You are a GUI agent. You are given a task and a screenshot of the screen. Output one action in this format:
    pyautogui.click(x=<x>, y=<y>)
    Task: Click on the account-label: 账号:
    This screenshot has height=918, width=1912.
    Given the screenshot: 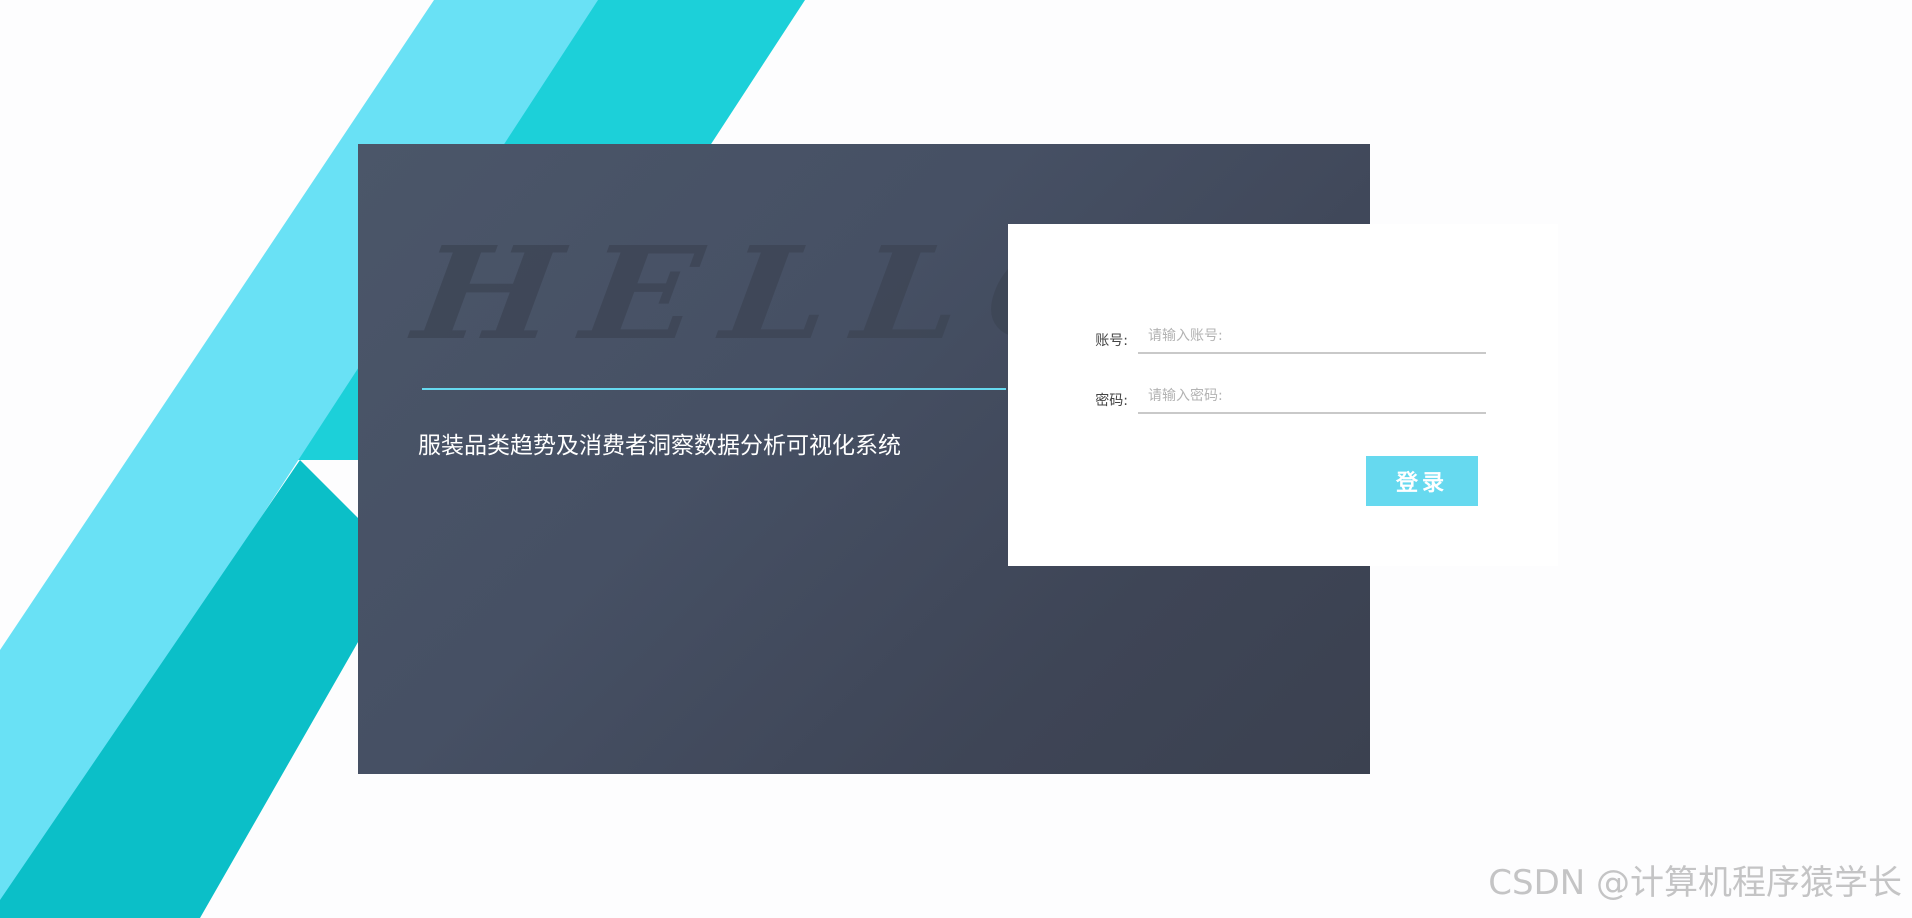 What is the action you would take?
    pyautogui.click(x=1111, y=341)
    